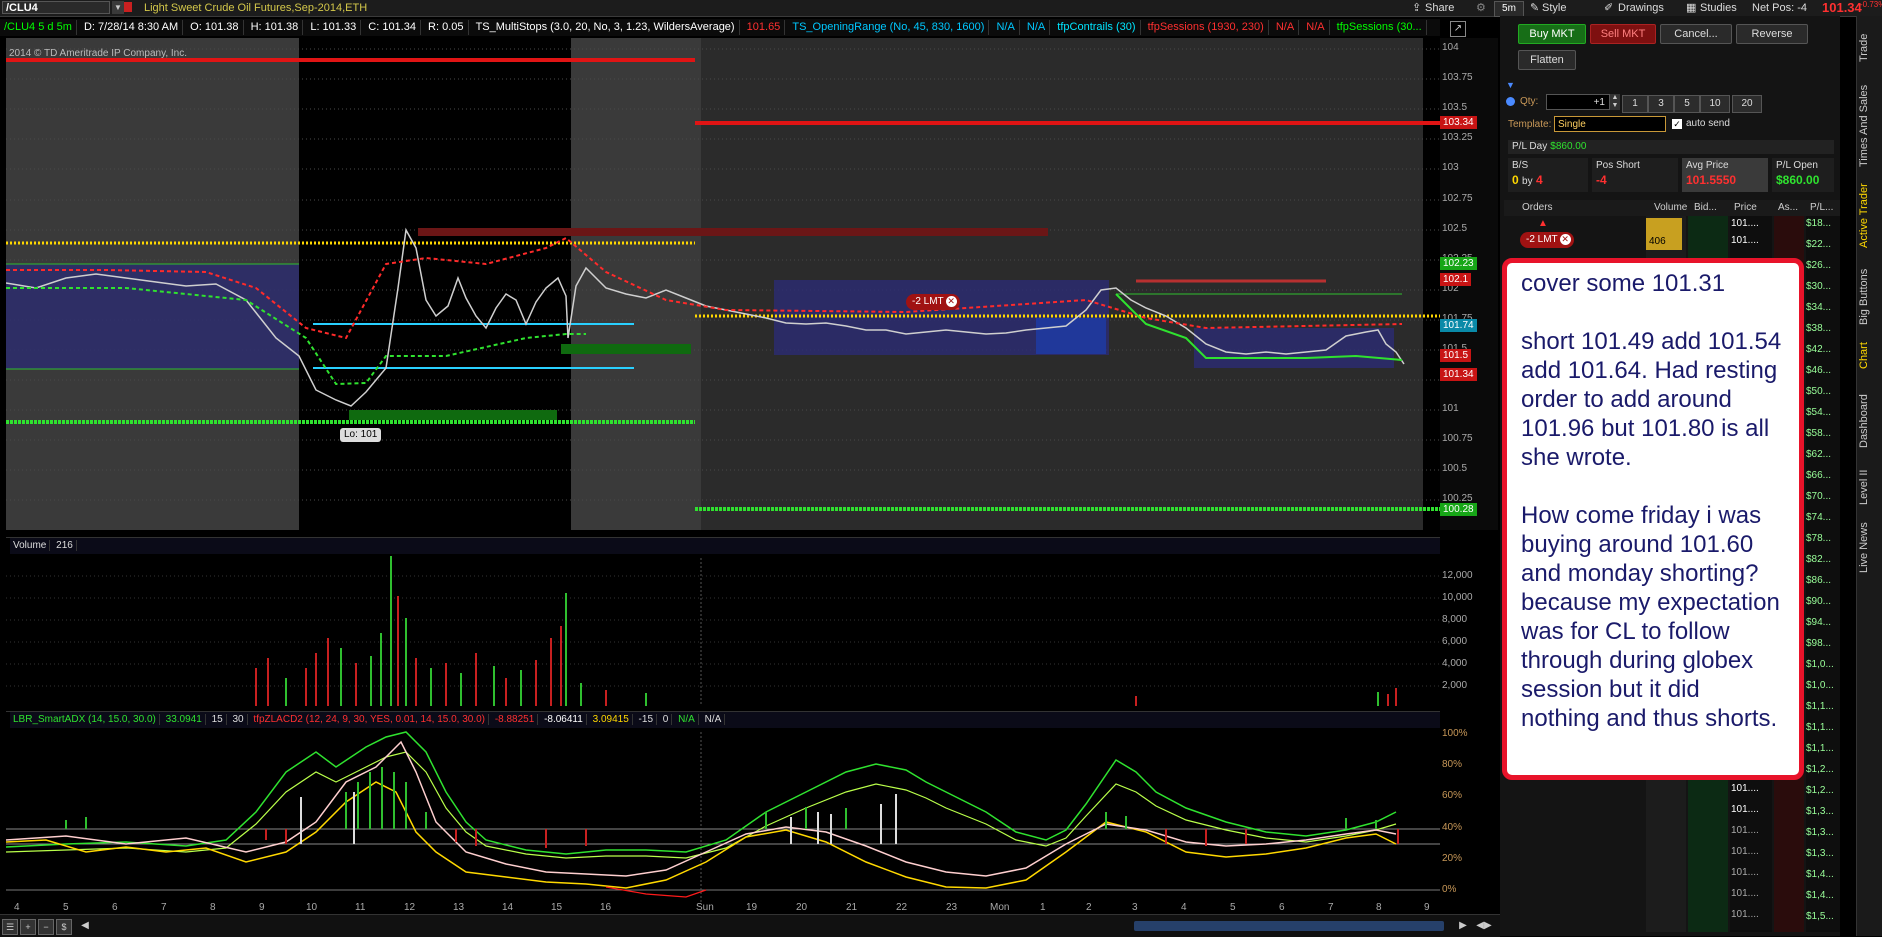  I want to click on time-tick: 6, so click(1282, 907).